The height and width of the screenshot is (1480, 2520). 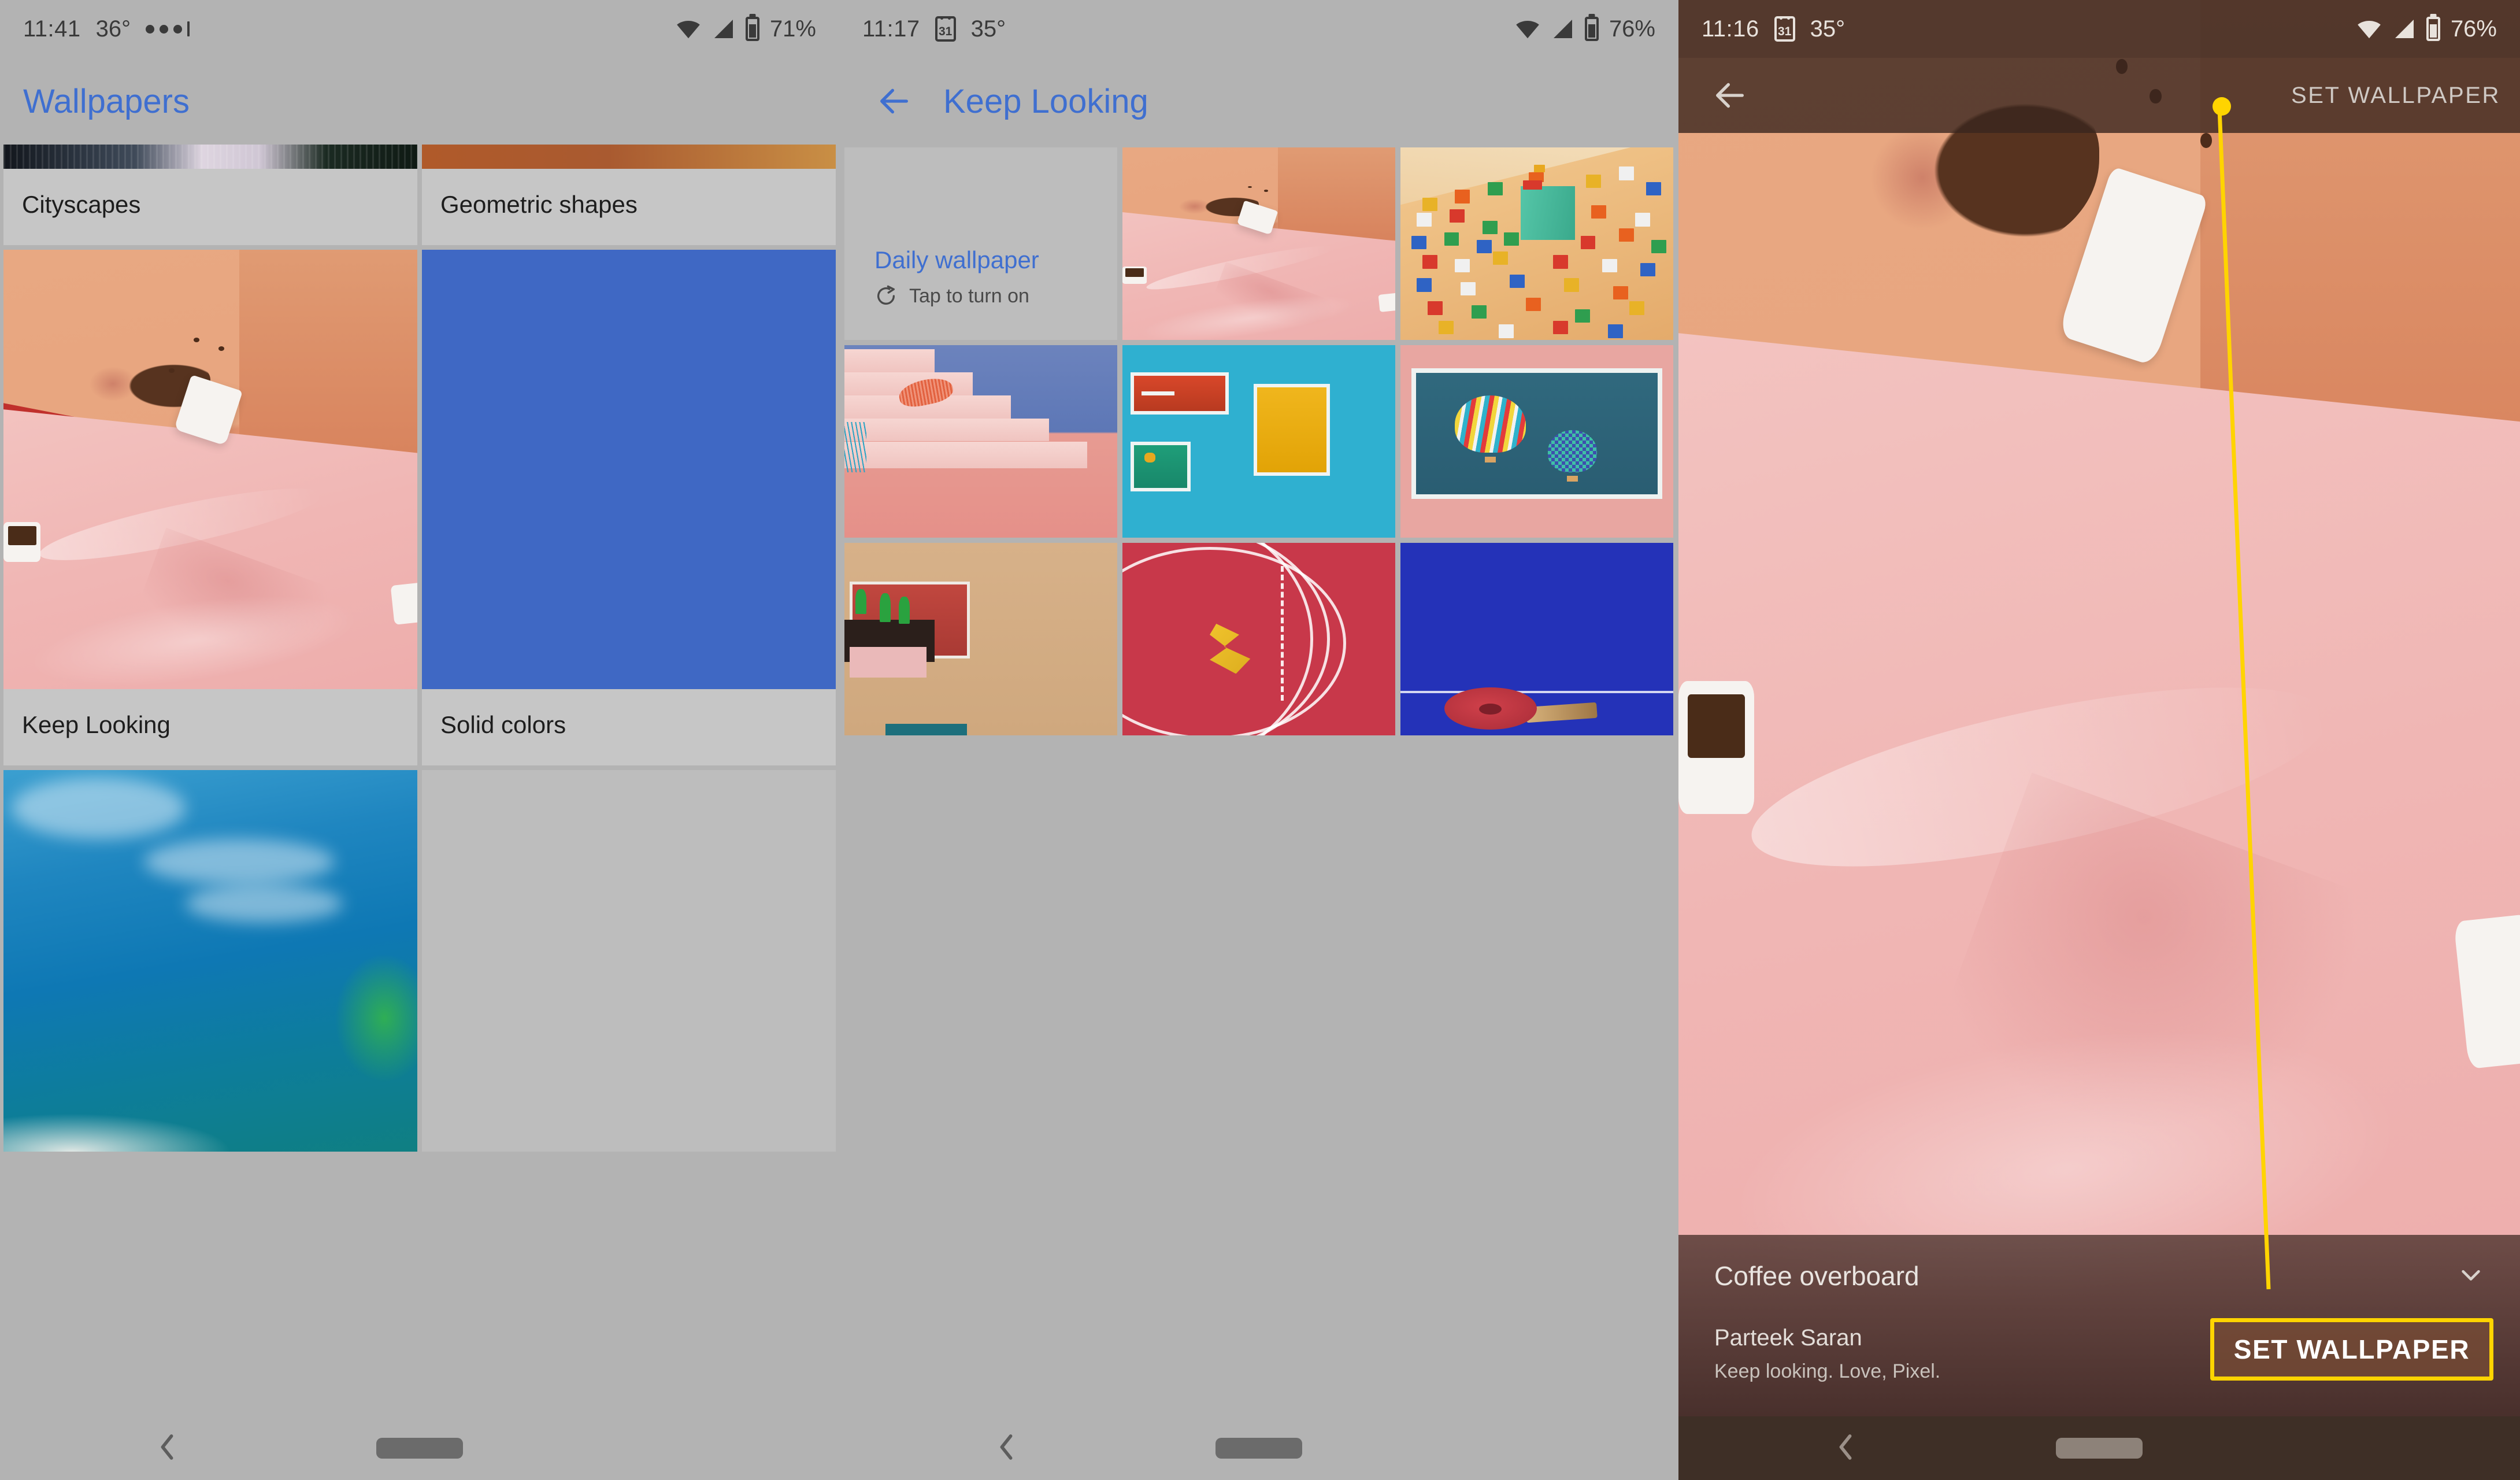 I want to click on annotation-callout-dot, so click(x=2222, y=106).